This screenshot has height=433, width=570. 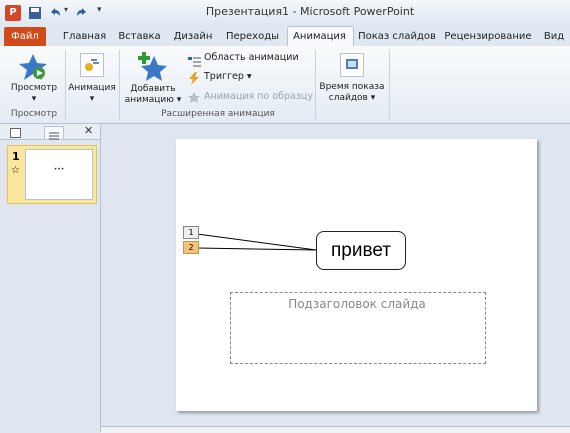 What do you see at coordinates (195, 60) in the screenshot?
I see `animation-pane-icon` at bounding box center [195, 60].